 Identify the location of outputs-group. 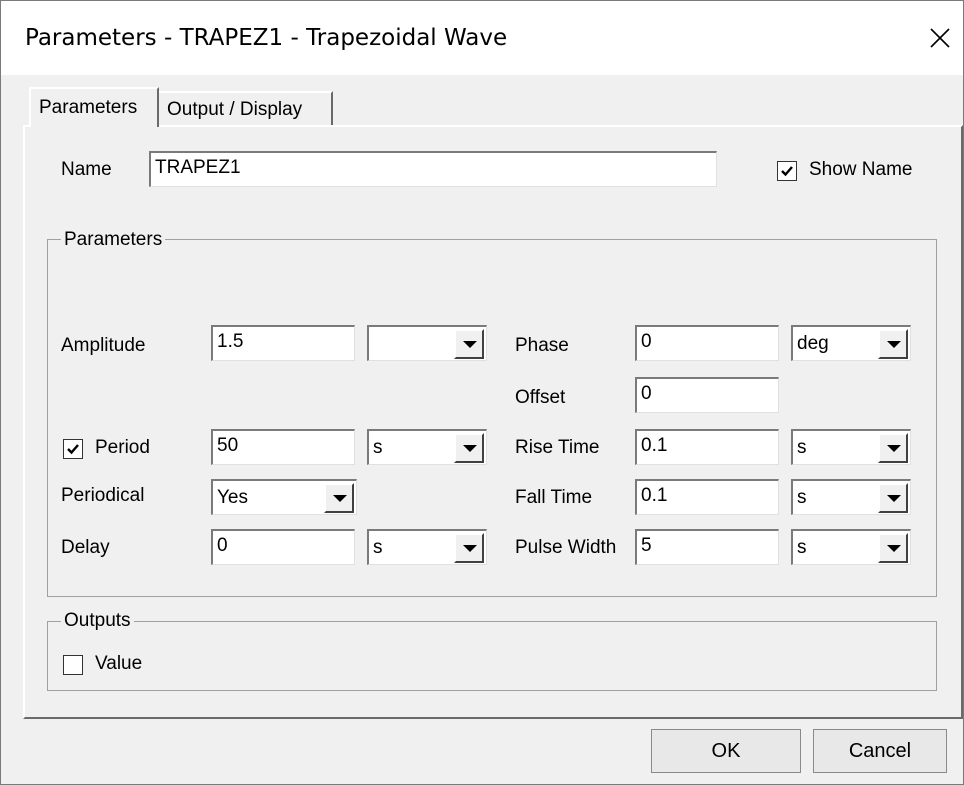
(492, 656).